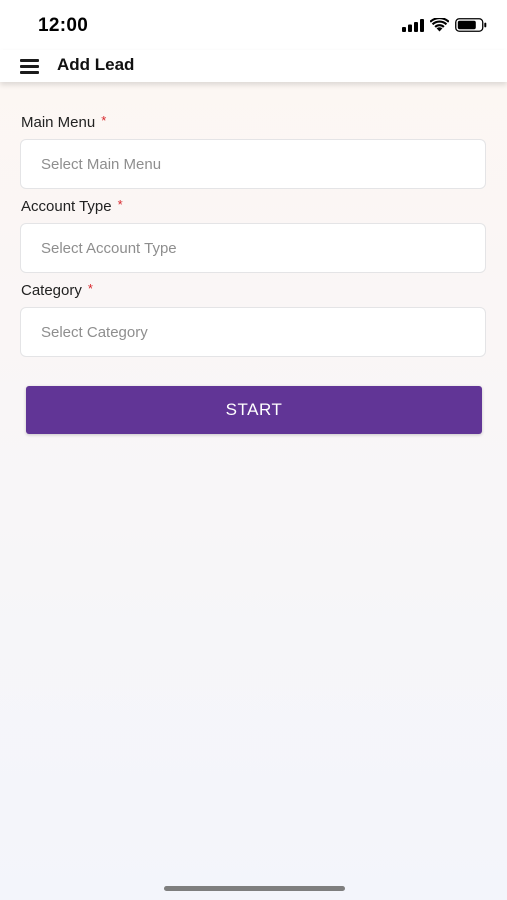 This screenshot has width=507, height=900. I want to click on main-menu-placeholder: Select Main Menu, so click(101, 164).